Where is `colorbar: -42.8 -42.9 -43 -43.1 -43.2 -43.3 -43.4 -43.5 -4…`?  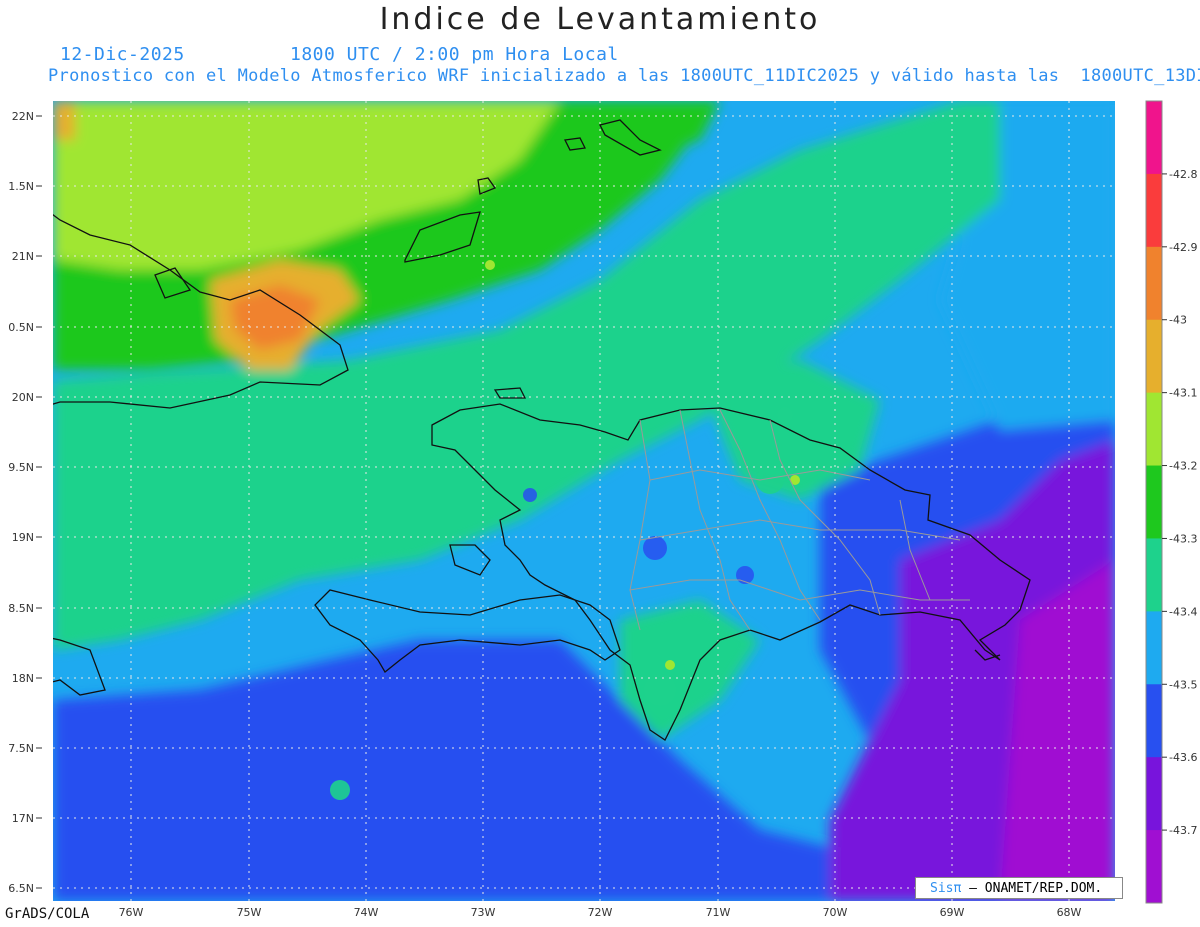
colorbar: -42.8 -42.9 -43 -43.1 -43.2 -43.3 -43.4 -43.5 -4… is located at coordinates (1171, 502).